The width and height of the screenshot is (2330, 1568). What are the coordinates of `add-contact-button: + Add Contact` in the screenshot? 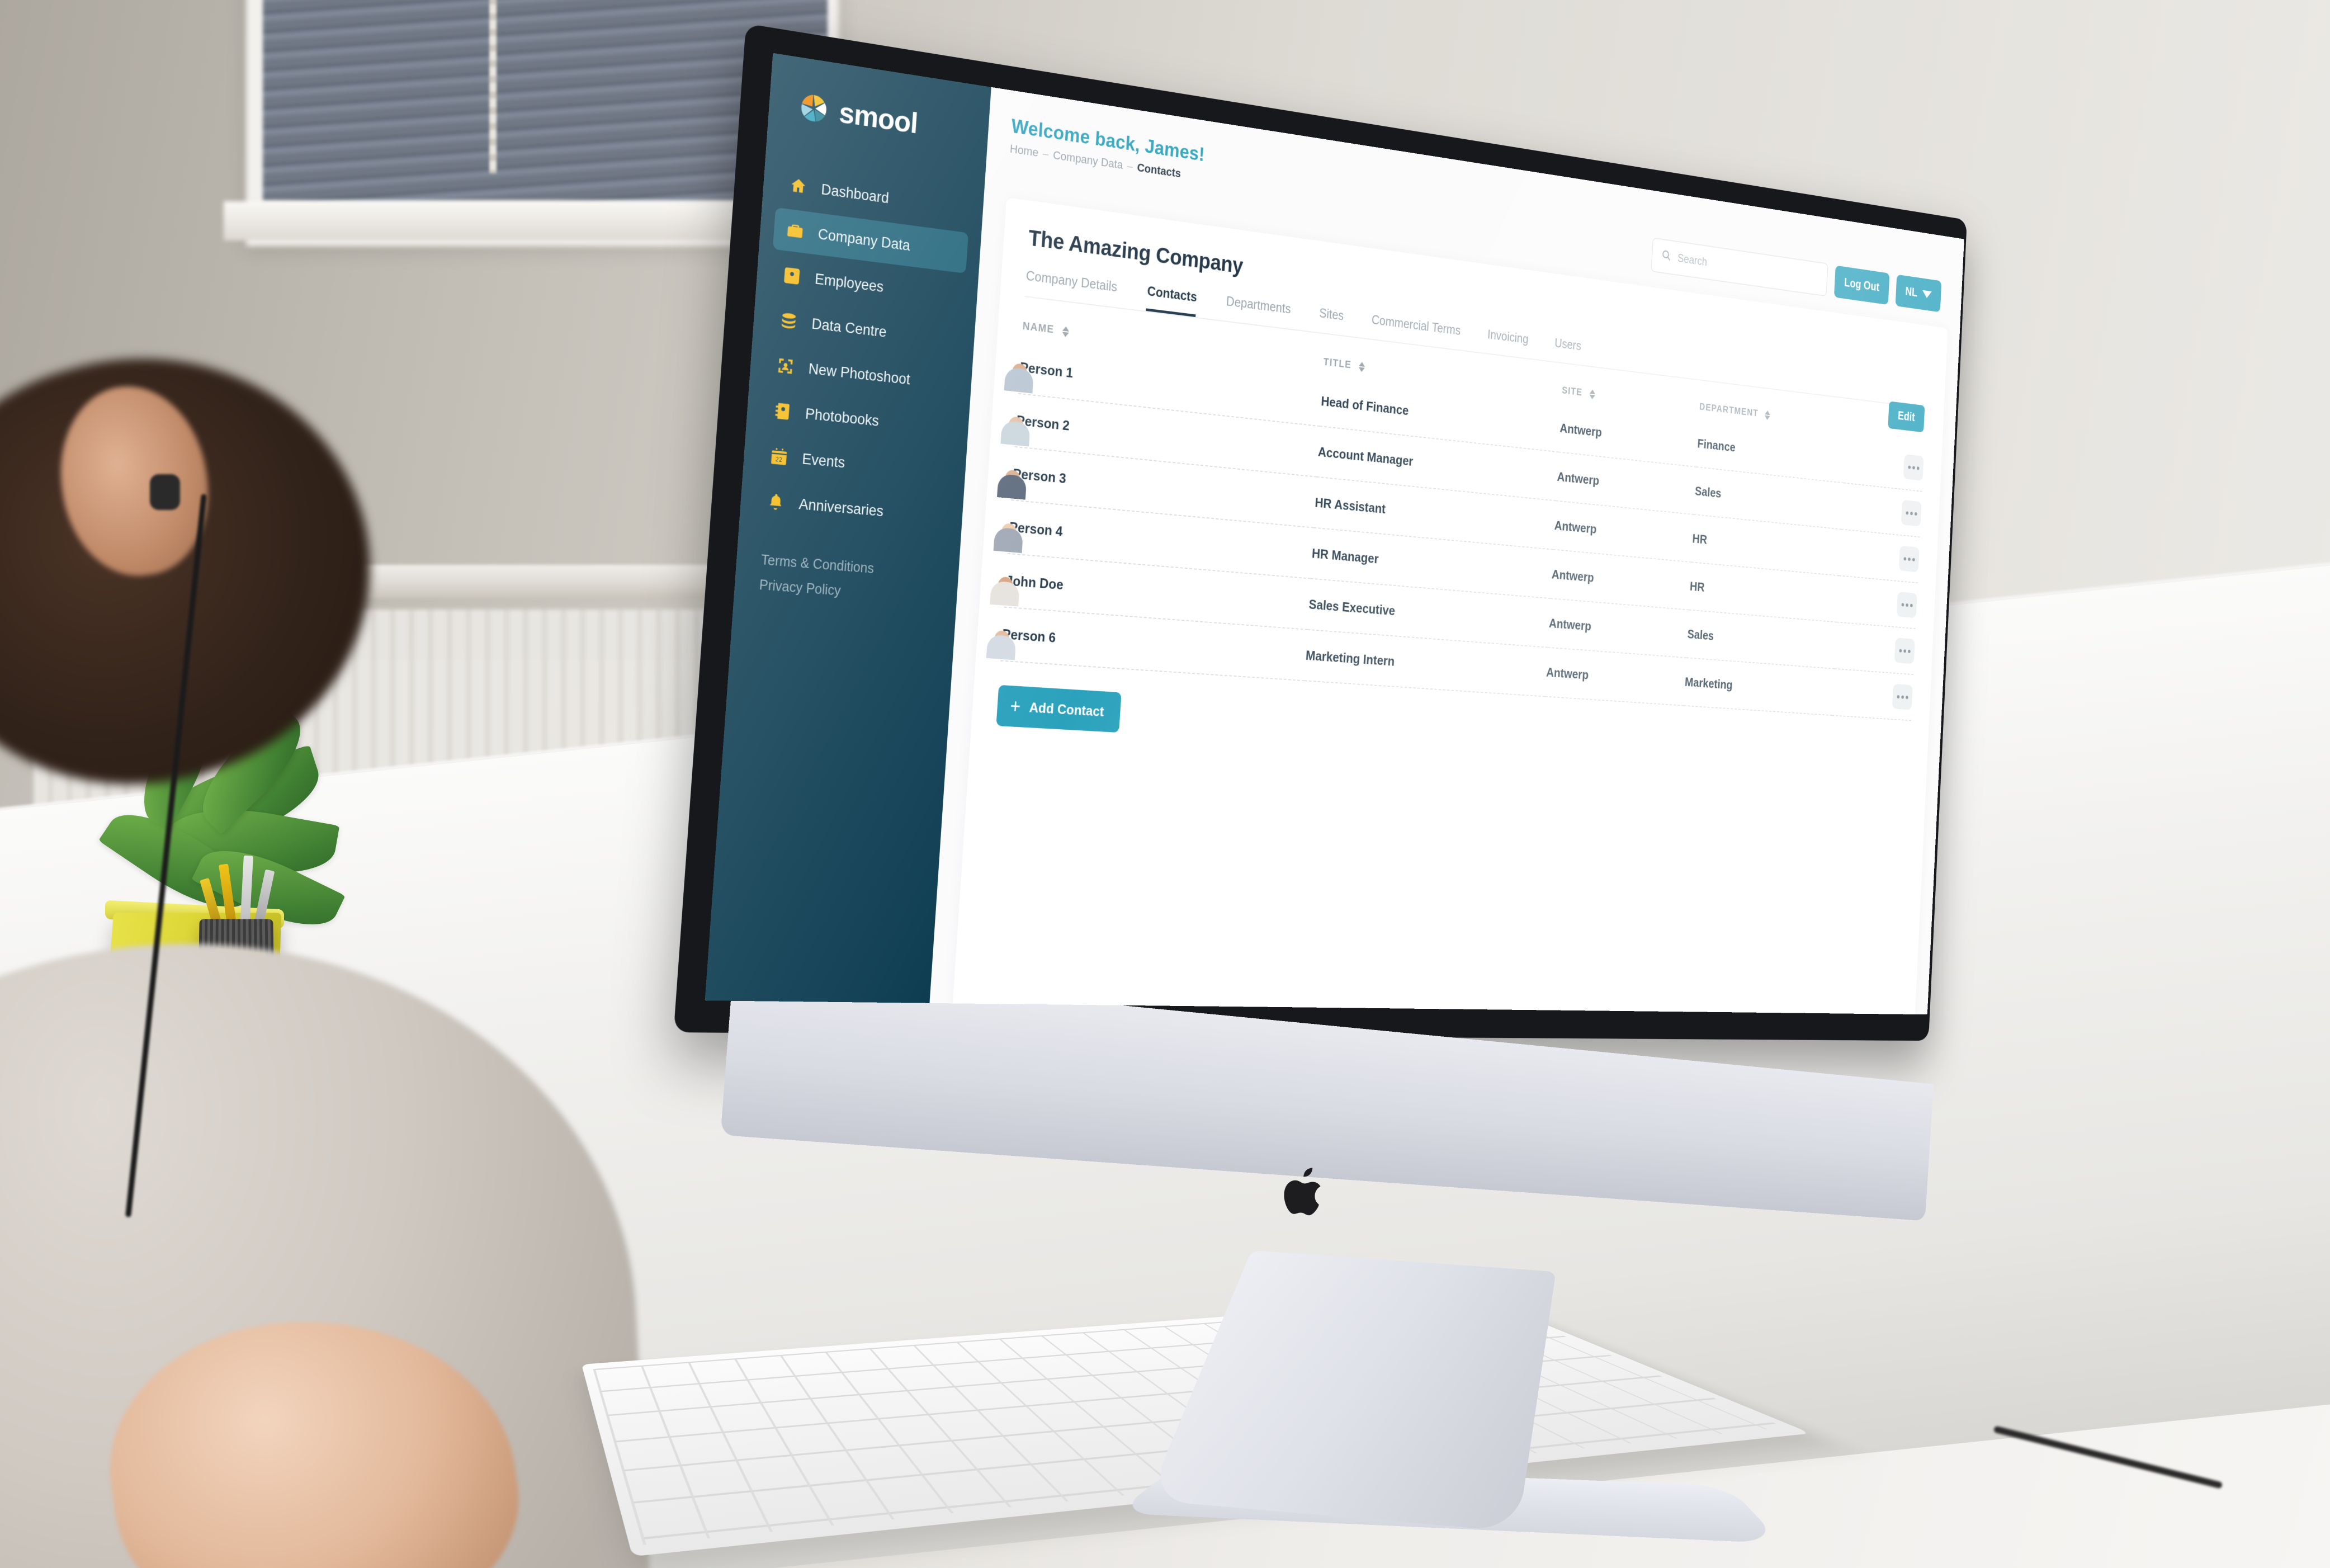 It's located at (1059, 709).